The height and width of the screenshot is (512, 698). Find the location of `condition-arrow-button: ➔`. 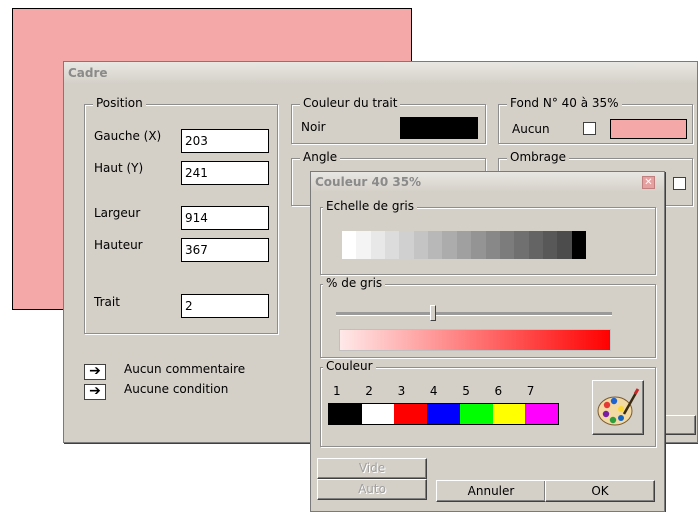

condition-arrow-button: ➔ is located at coordinates (95, 392).